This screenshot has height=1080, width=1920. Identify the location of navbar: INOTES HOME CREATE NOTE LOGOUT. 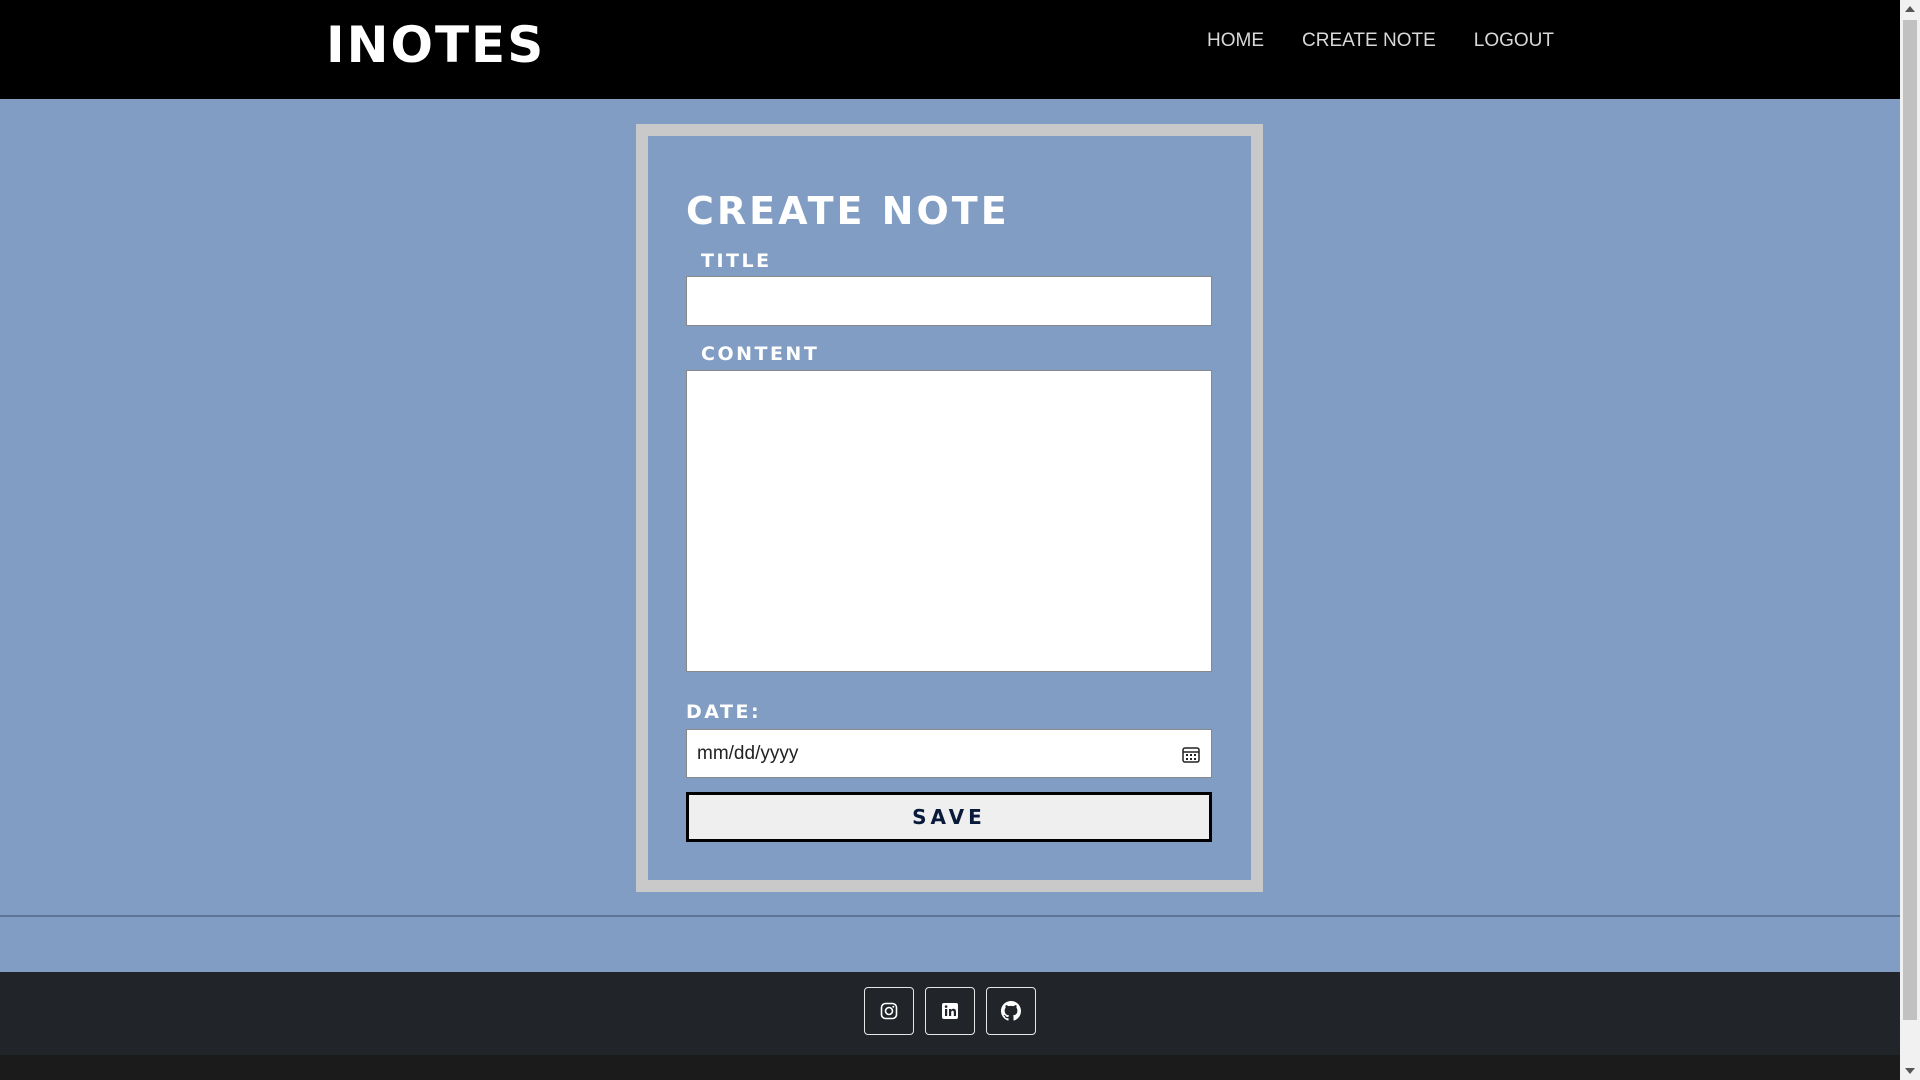
(950, 49).